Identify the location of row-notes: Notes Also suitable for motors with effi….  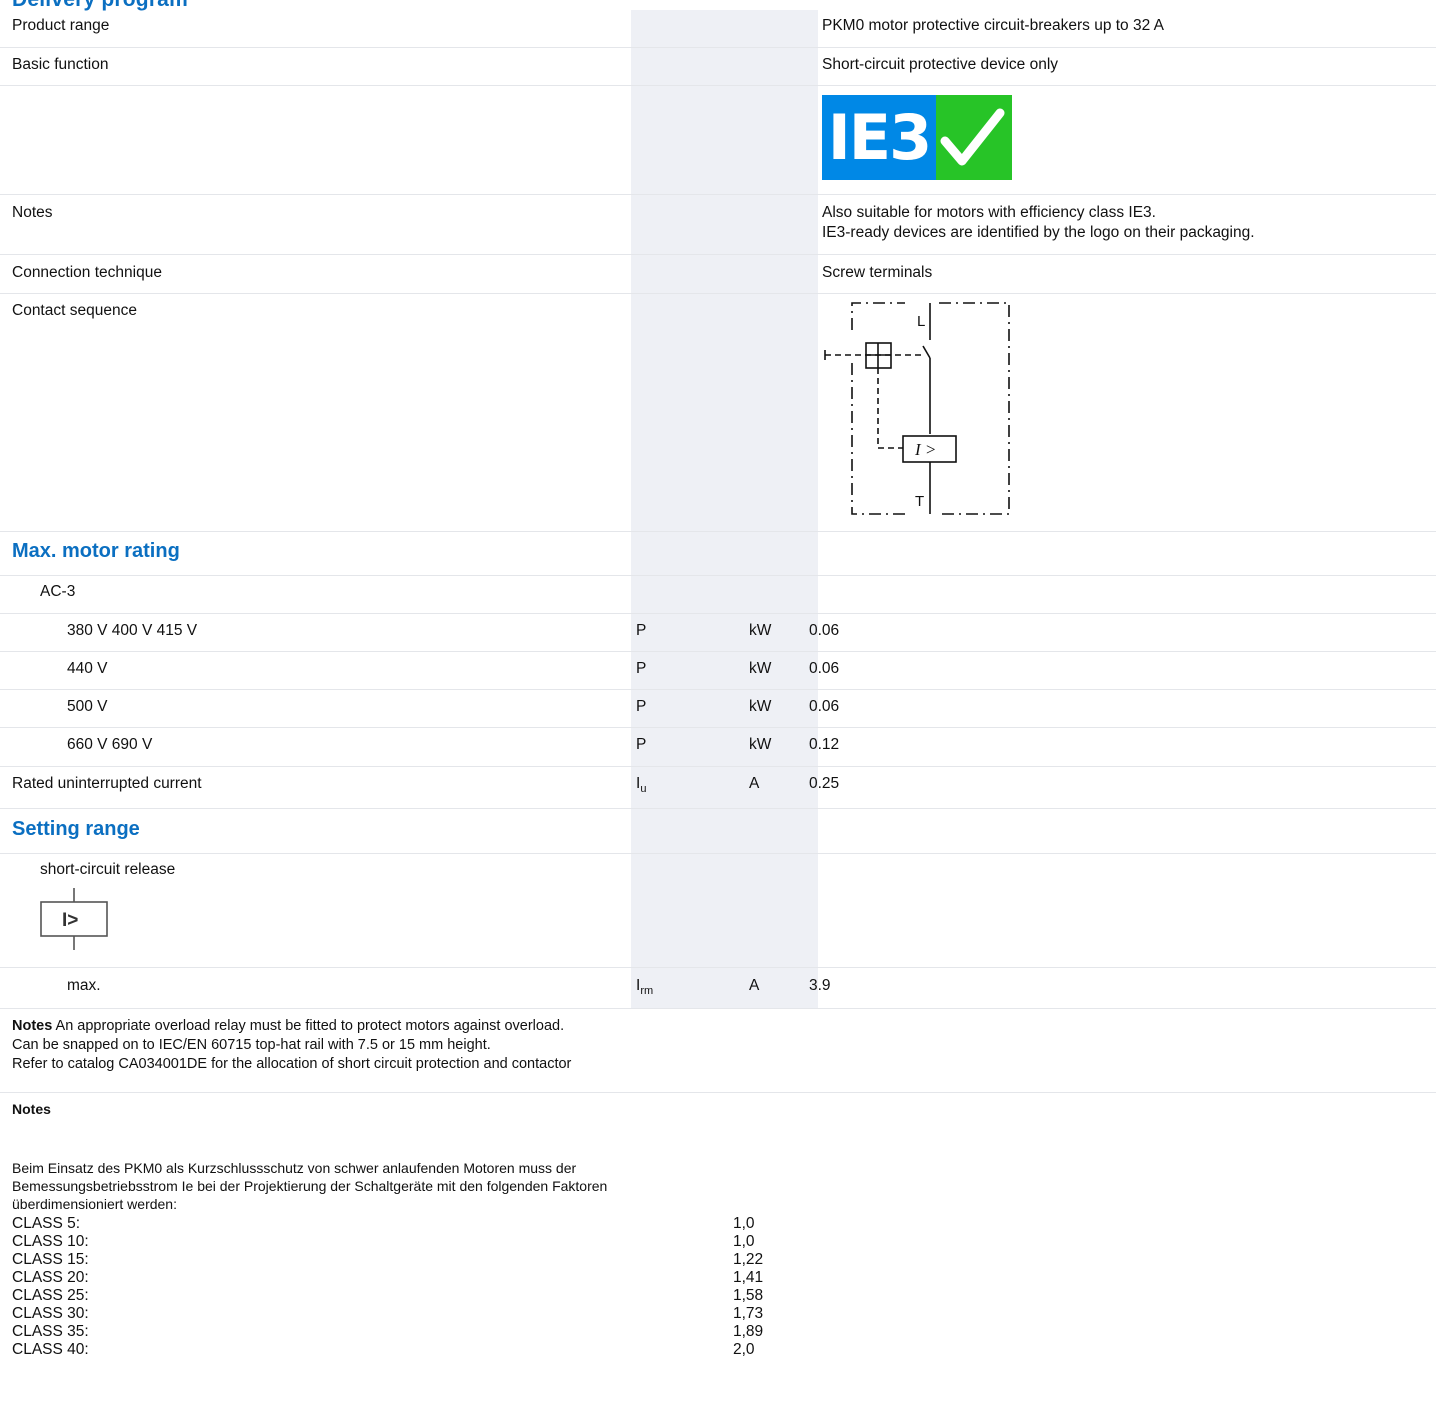
(718, 225).